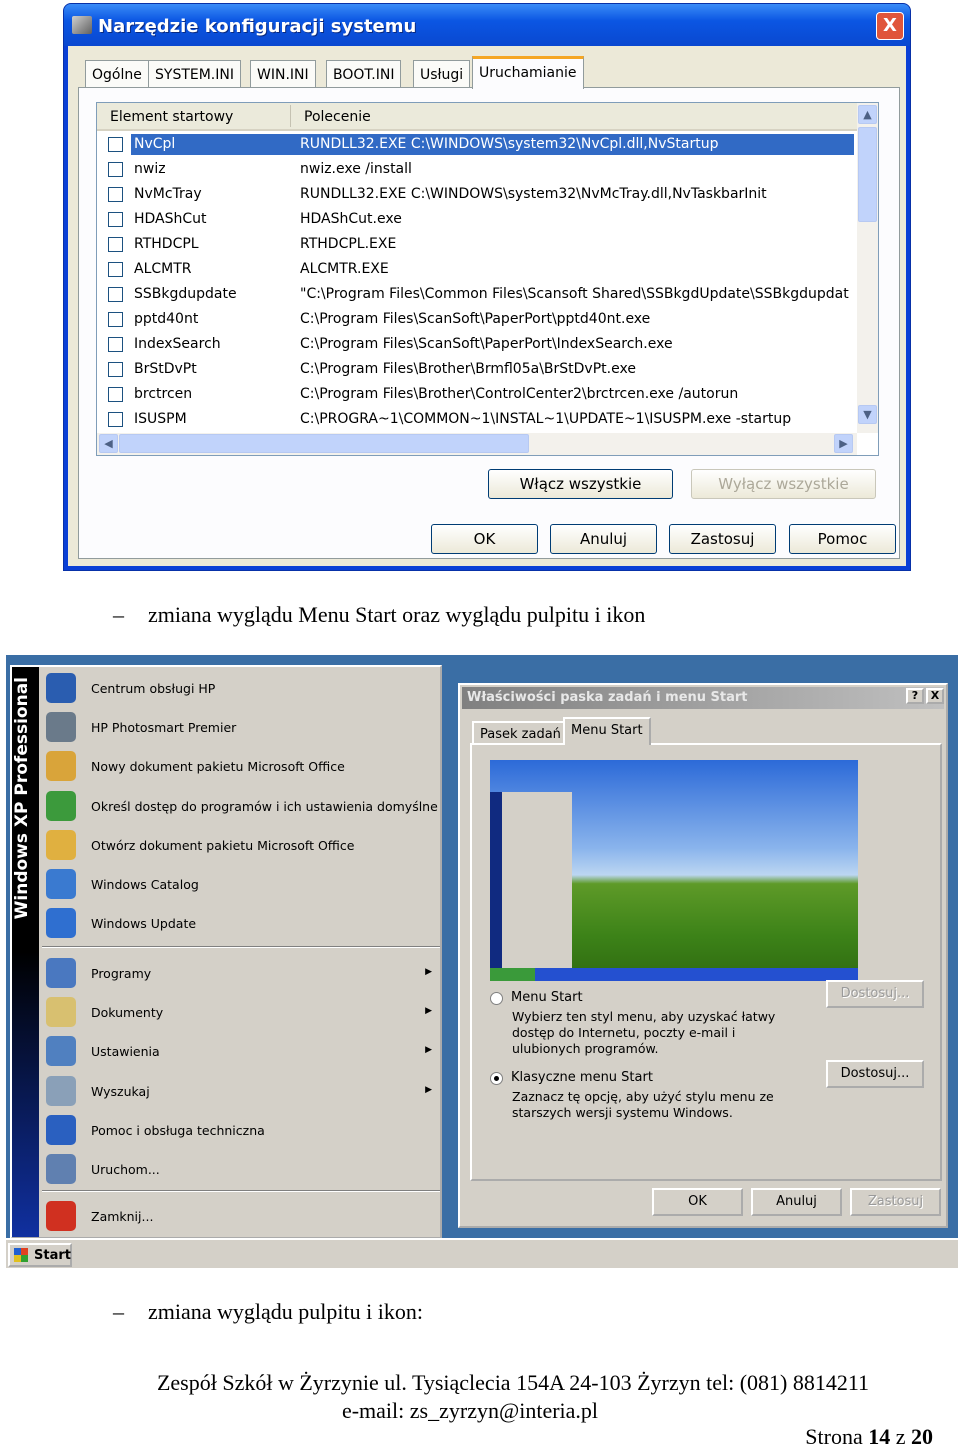 This screenshot has width=960, height=1450. Describe the element at coordinates (867, 114) in the screenshot. I see `scroll-up-icon: ▲` at that location.